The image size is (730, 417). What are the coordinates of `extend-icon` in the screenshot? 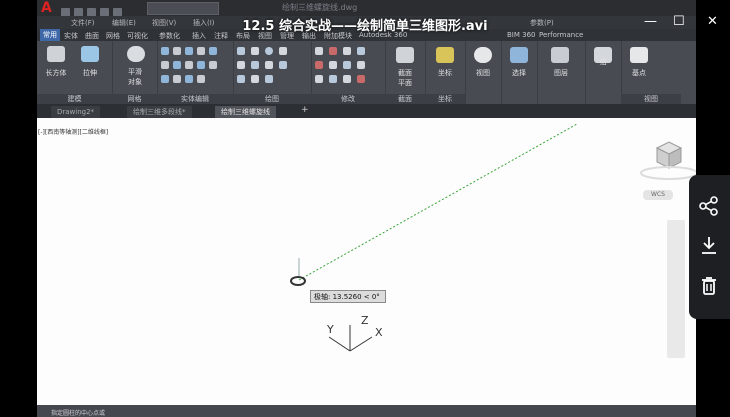 It's located at (361, 51).